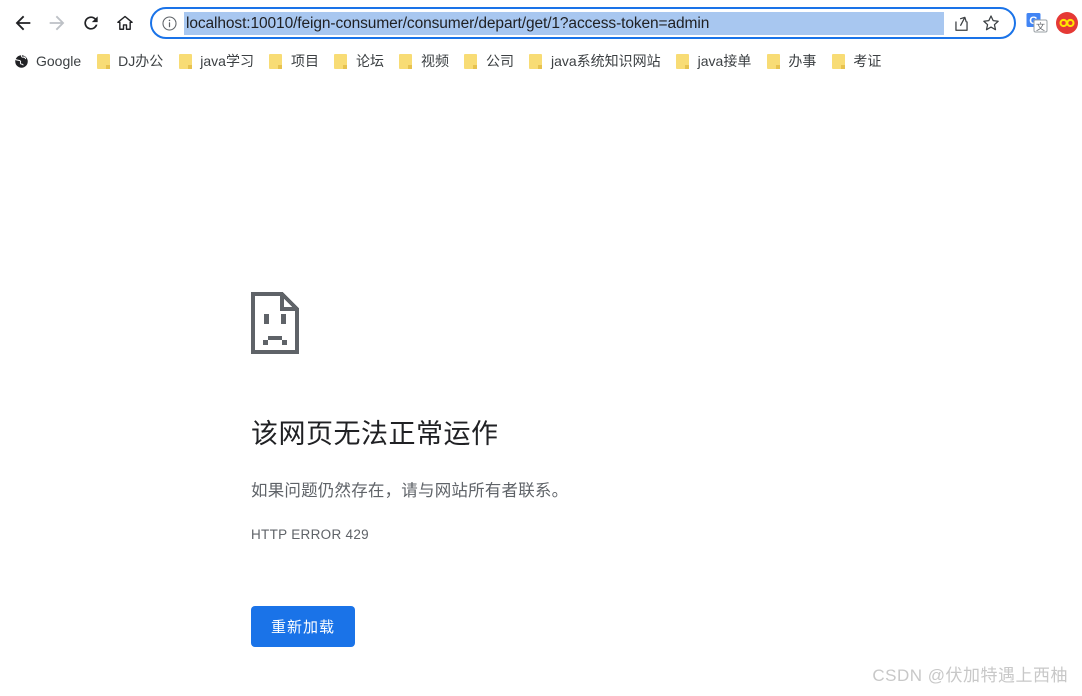  I want to click on bookmark-label: 办事, so click(802, 61).